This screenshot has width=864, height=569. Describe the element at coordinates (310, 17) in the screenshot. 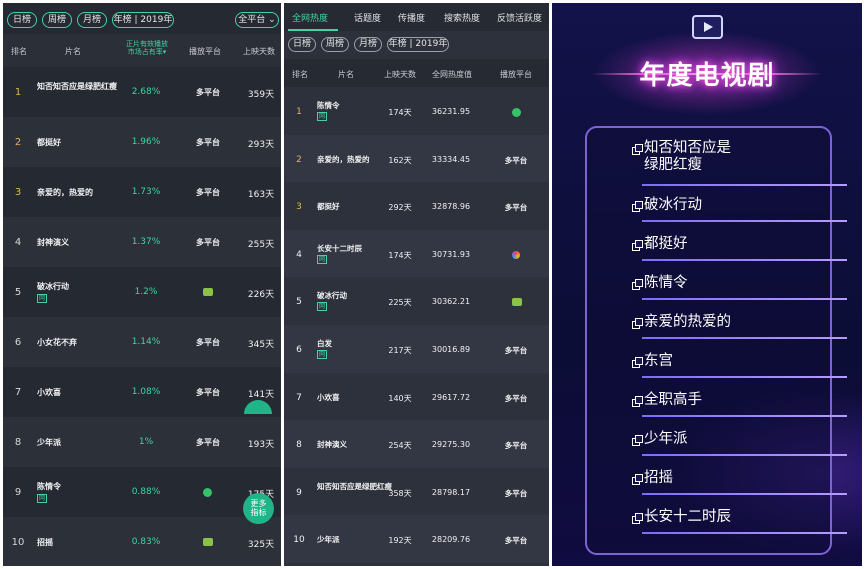

I see `tab-overall-heat: 全网热度` at that location.